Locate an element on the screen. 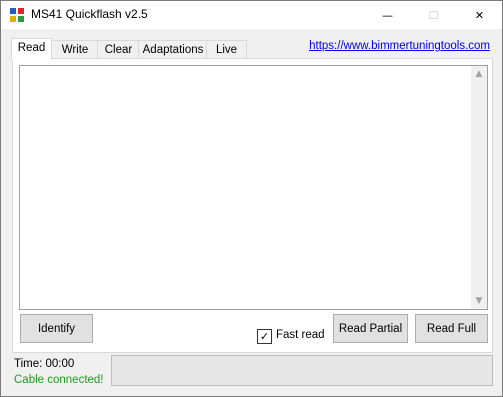  minimize-button: — is located at coordinates (387, 15).